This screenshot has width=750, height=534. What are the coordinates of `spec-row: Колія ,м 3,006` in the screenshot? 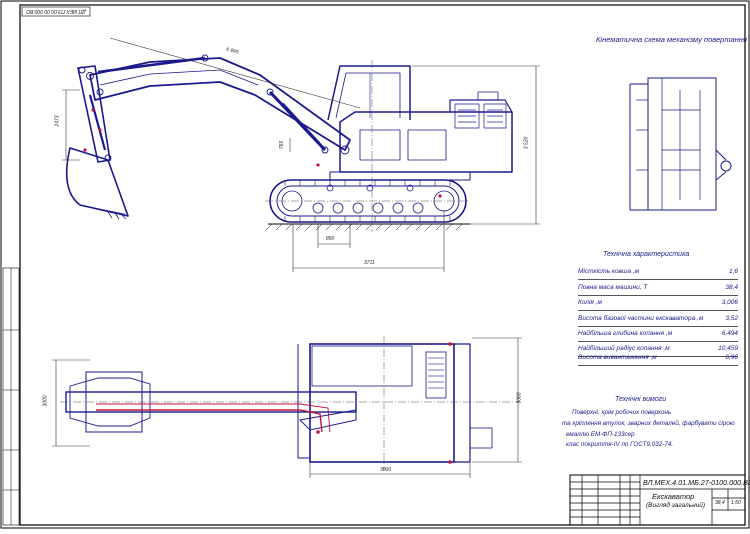 It's located at (658, 304).